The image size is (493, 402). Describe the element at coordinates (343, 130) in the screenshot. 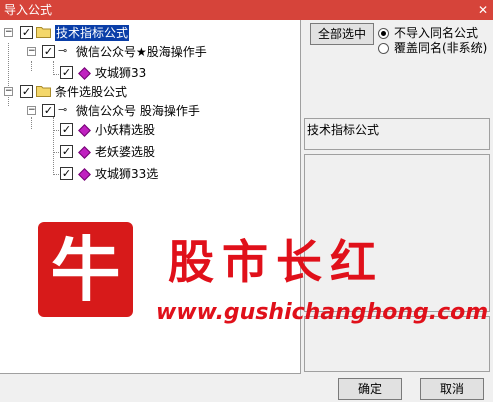

I see `category-label: 技术指标公式` at that location.